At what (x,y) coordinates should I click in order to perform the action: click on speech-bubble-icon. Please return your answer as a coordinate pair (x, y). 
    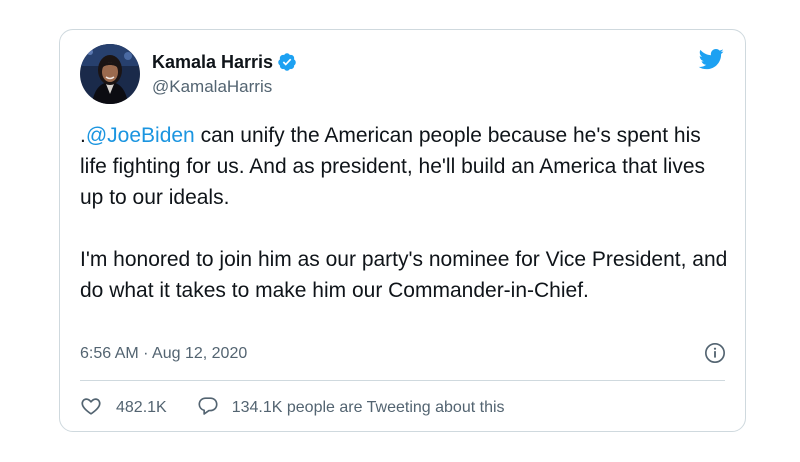
    Looking at the image, I should click on (208, 408).